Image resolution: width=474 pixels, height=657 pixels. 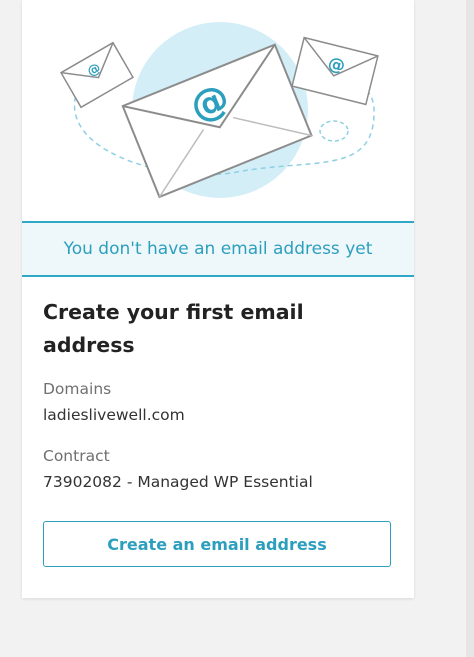 I want to click on contract-label: Contract, so click(x=76, y=456).